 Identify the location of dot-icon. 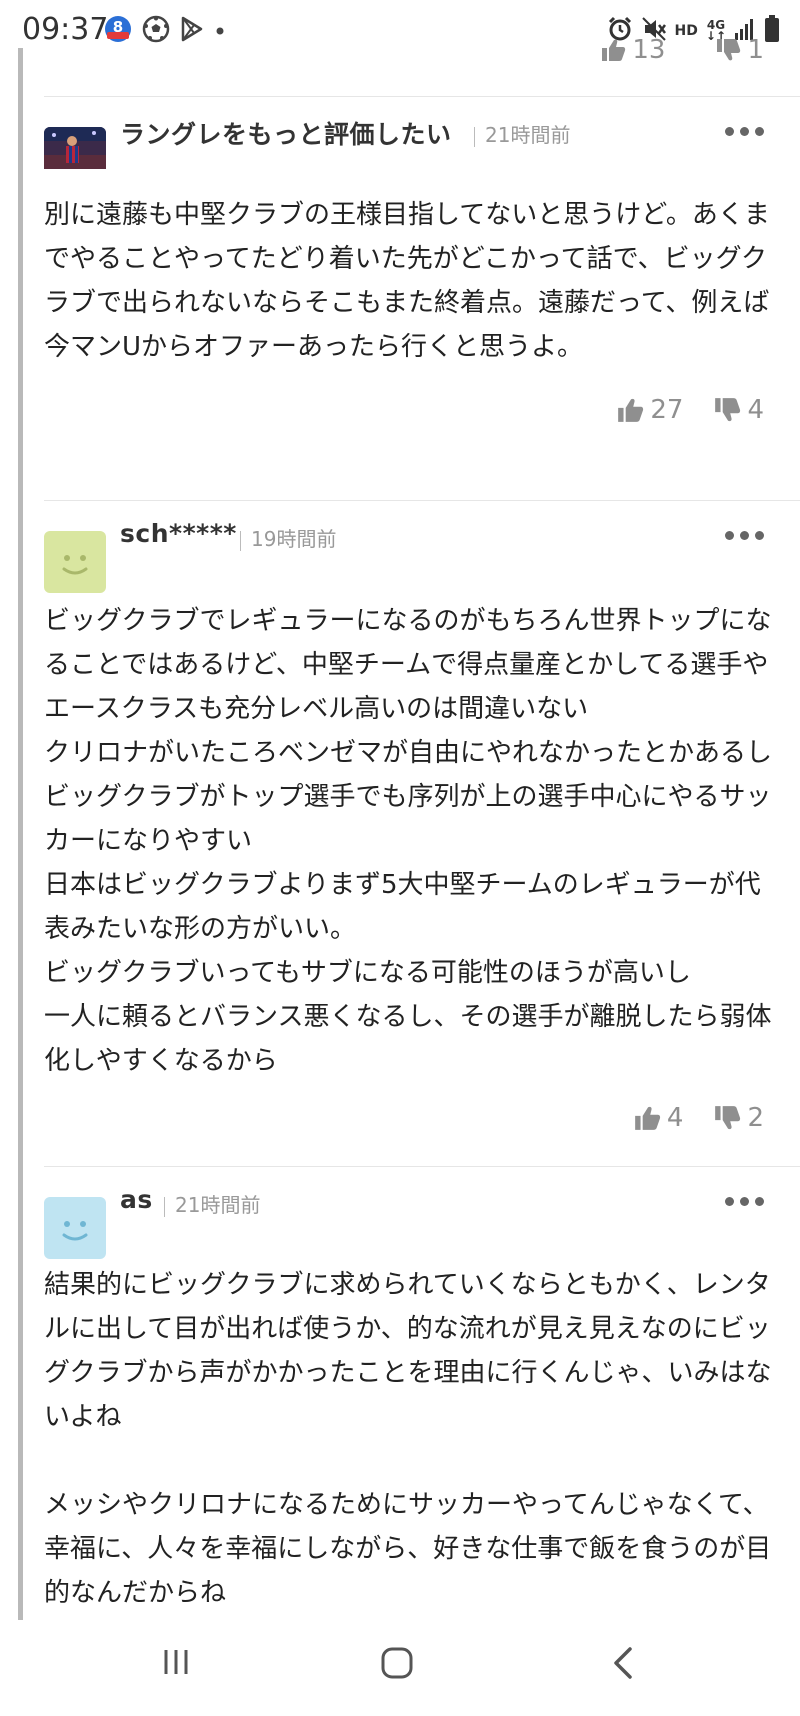
(220, 31).